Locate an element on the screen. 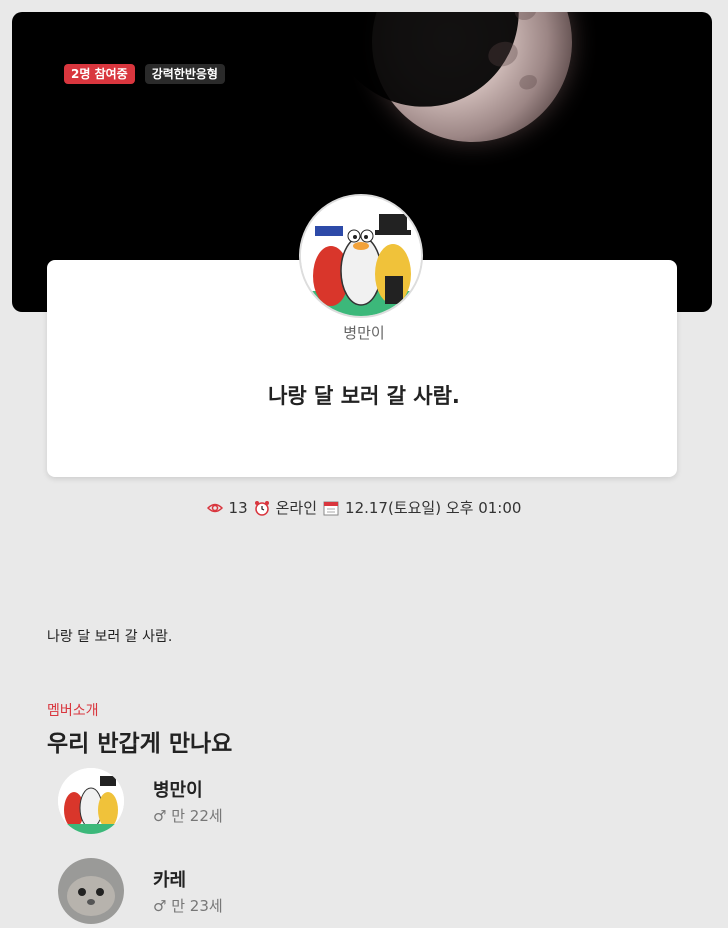  member-age: ♂ 만 23세 is located at coordinates (188, 906).